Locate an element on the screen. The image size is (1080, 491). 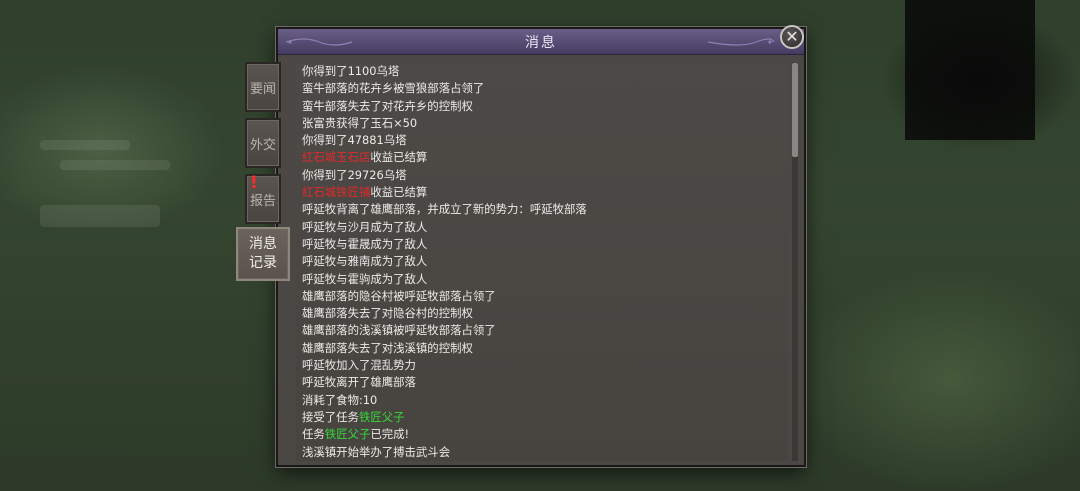
tab-diplomacy: 外交 is located at coordinates (263, 143).